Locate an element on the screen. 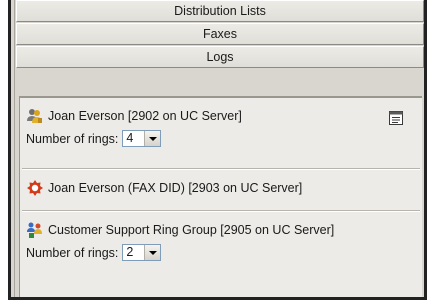  notes-icon is located at coordinates (396, 118).